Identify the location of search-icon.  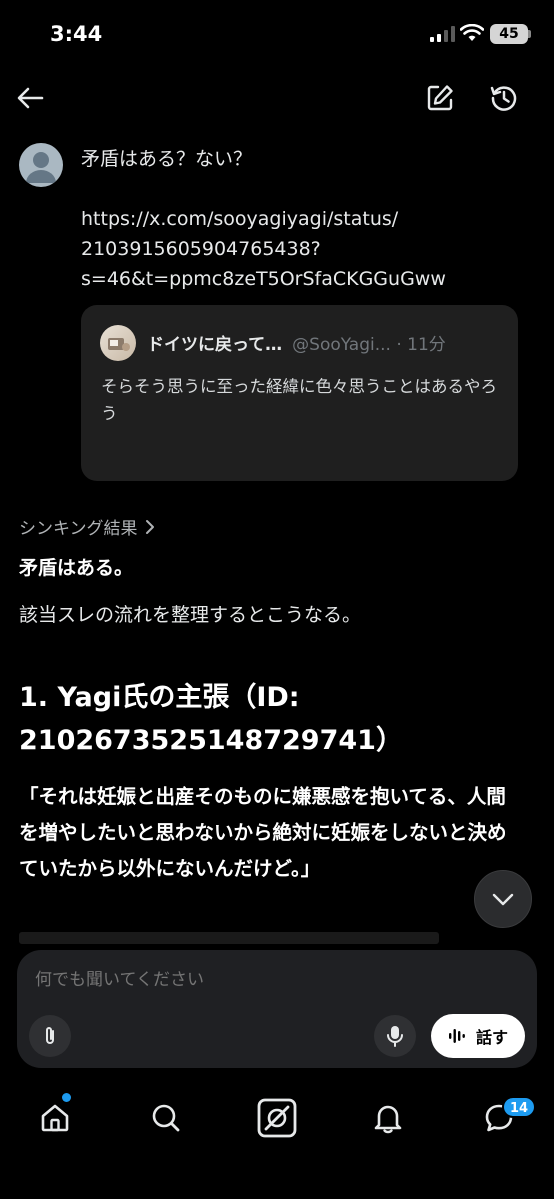
(166, 1118).